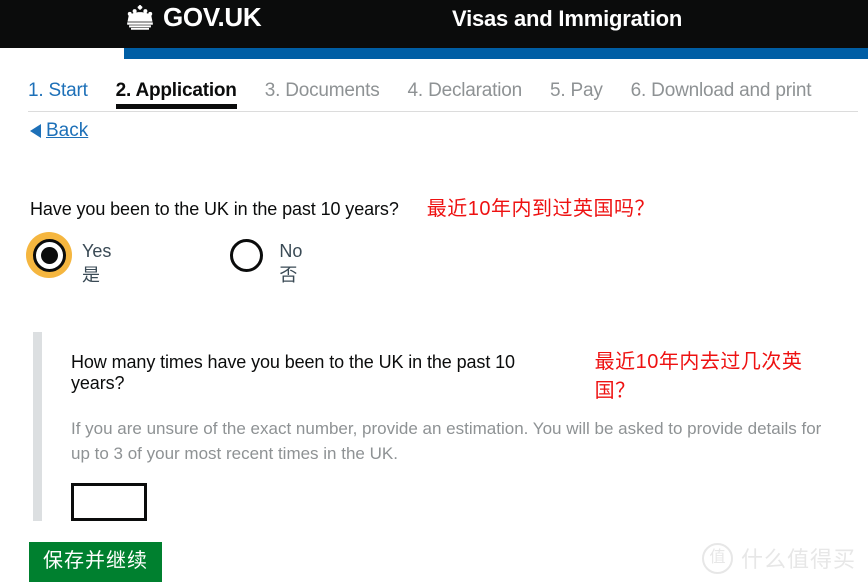  I want to click on save-and-continue-button: 保存并继续, so click(95, 562).